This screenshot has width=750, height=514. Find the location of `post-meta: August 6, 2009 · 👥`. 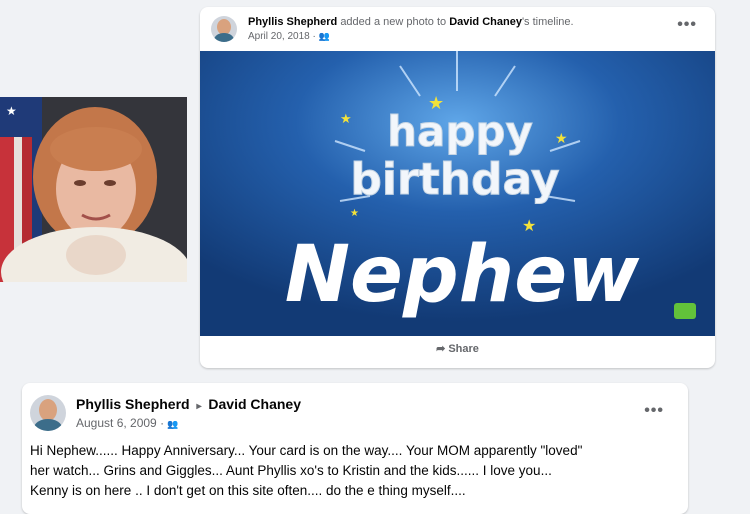

post-meta: August 6, 2009 · 👥 is located at coordinates (127, 423).